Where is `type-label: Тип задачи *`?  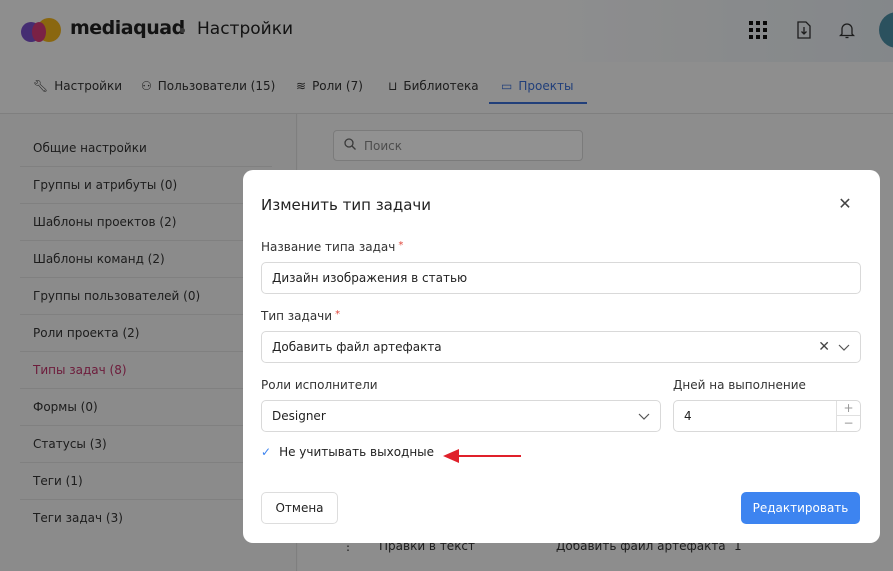 type-label: Тип задачи * is located at coordinates (301, 316).